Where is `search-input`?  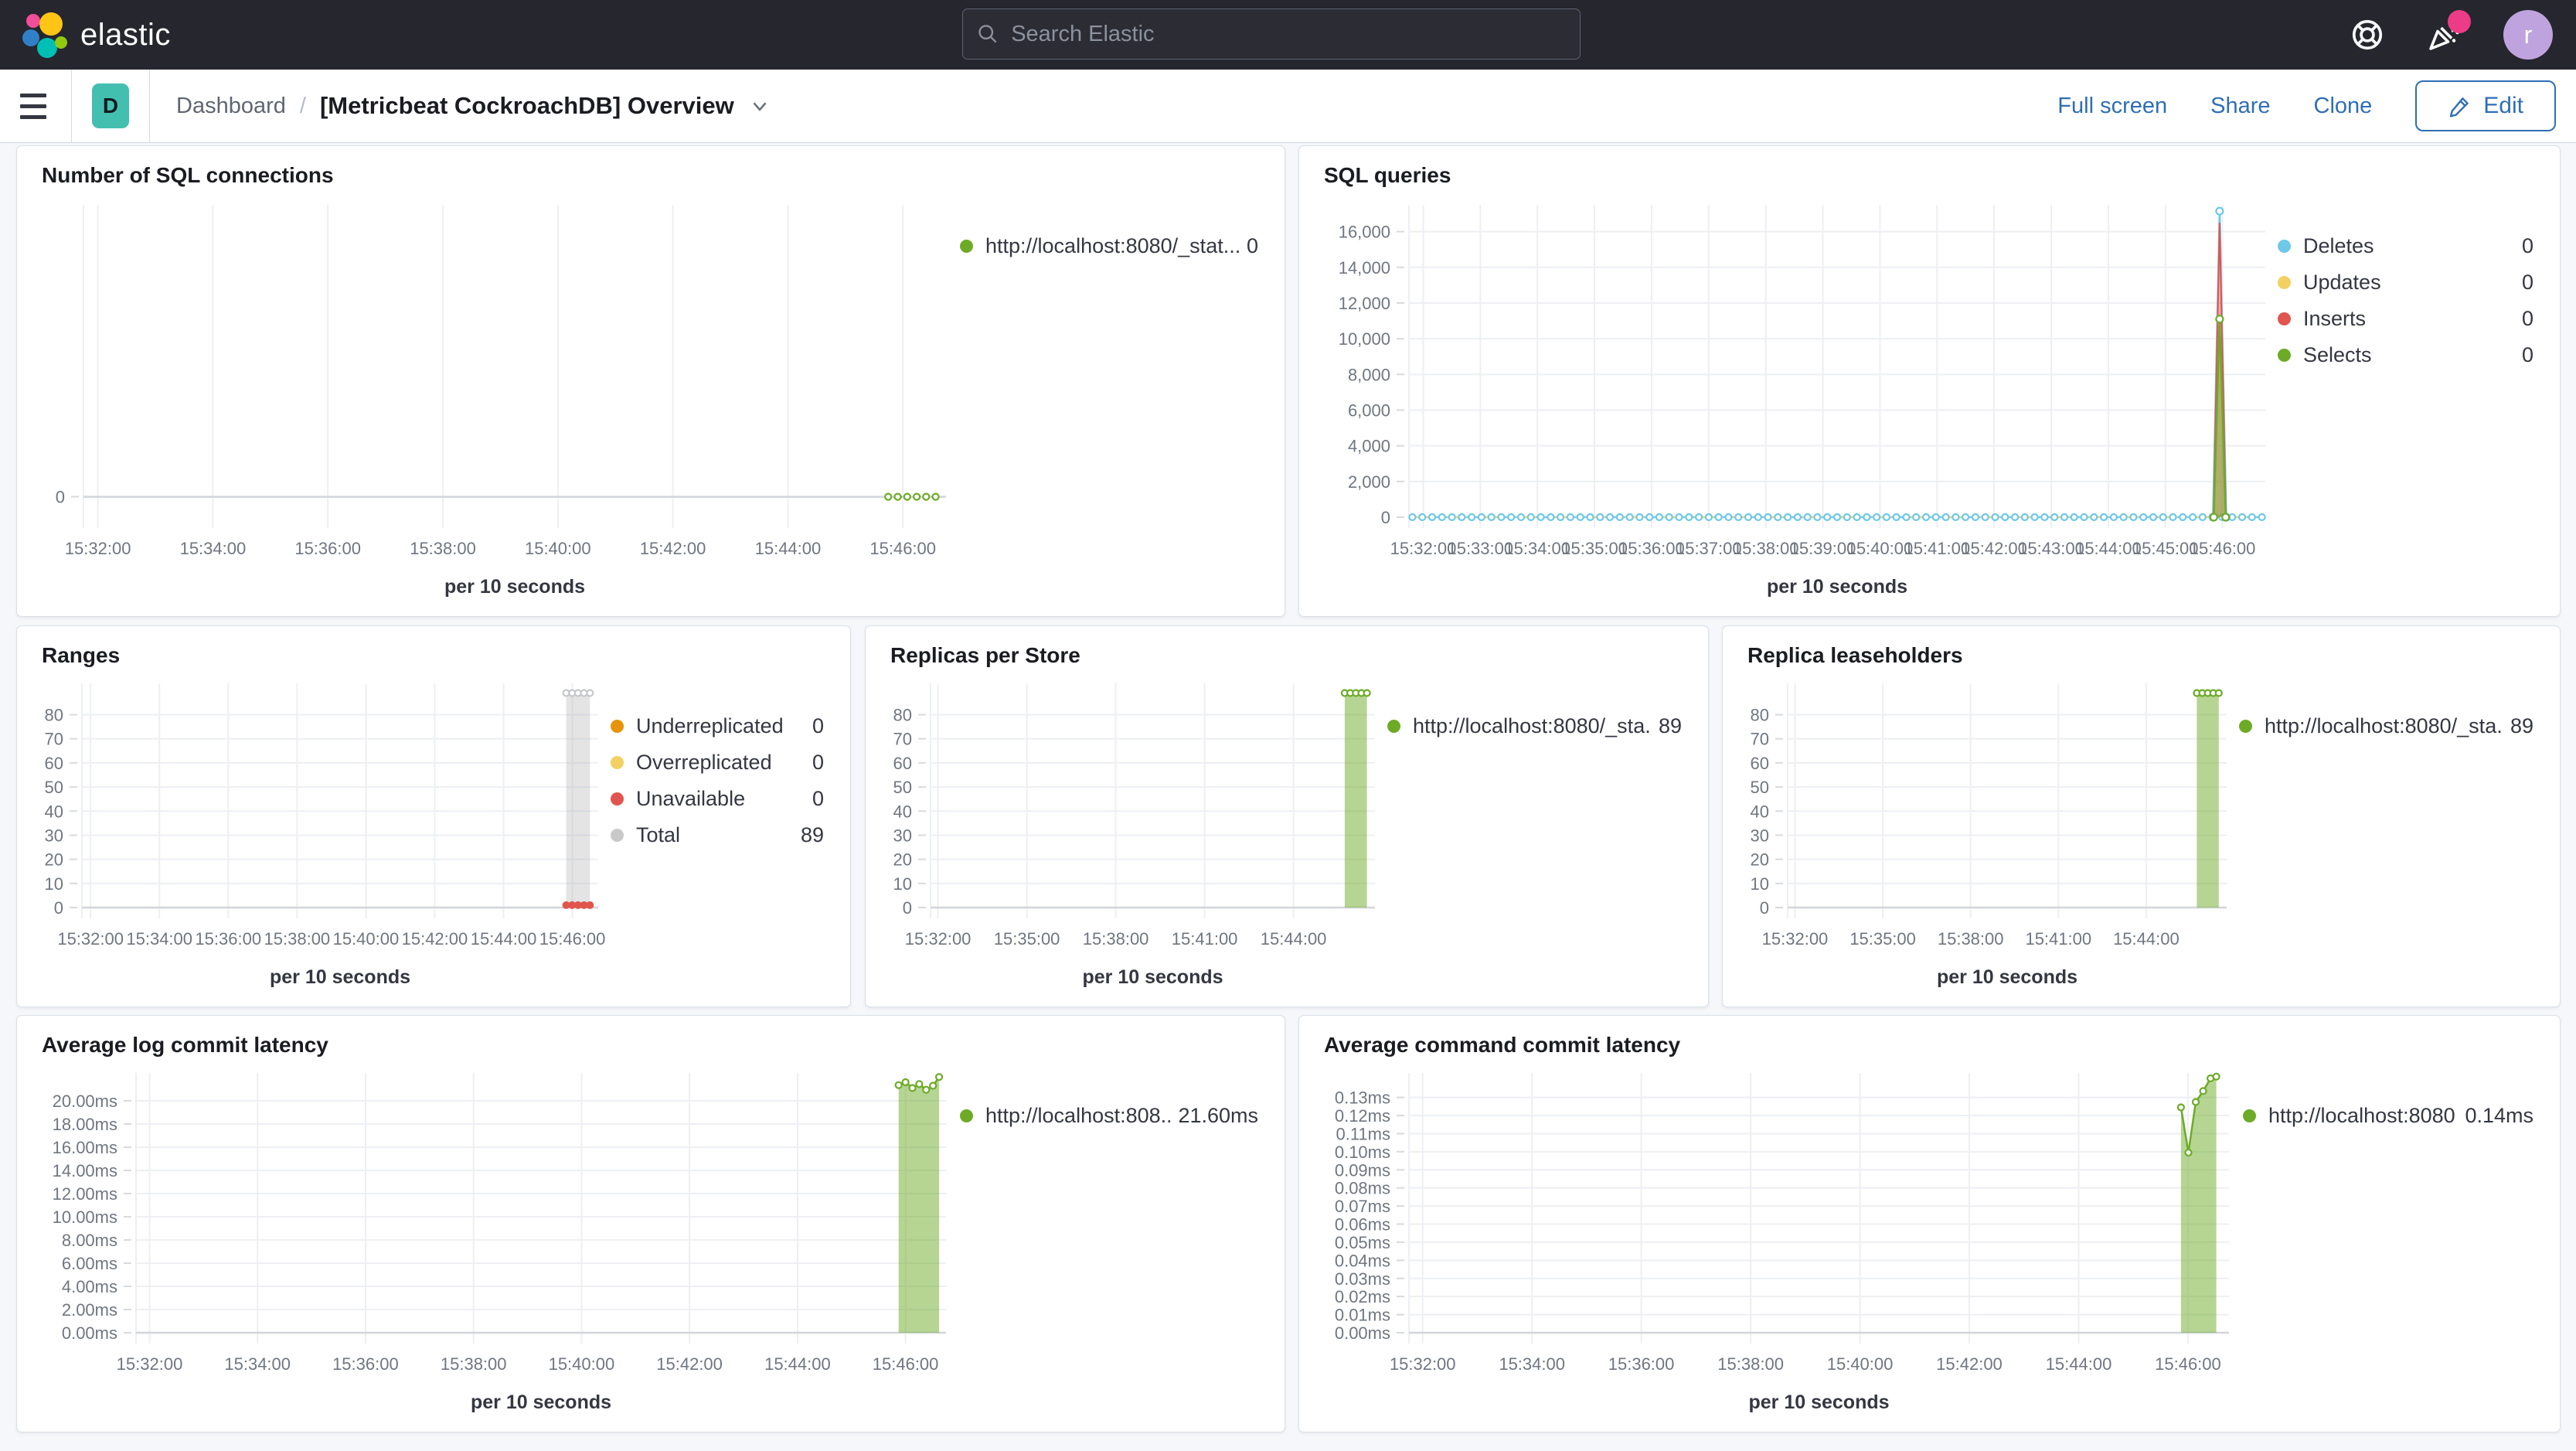 search-input is located at coordinates (1287, 34).